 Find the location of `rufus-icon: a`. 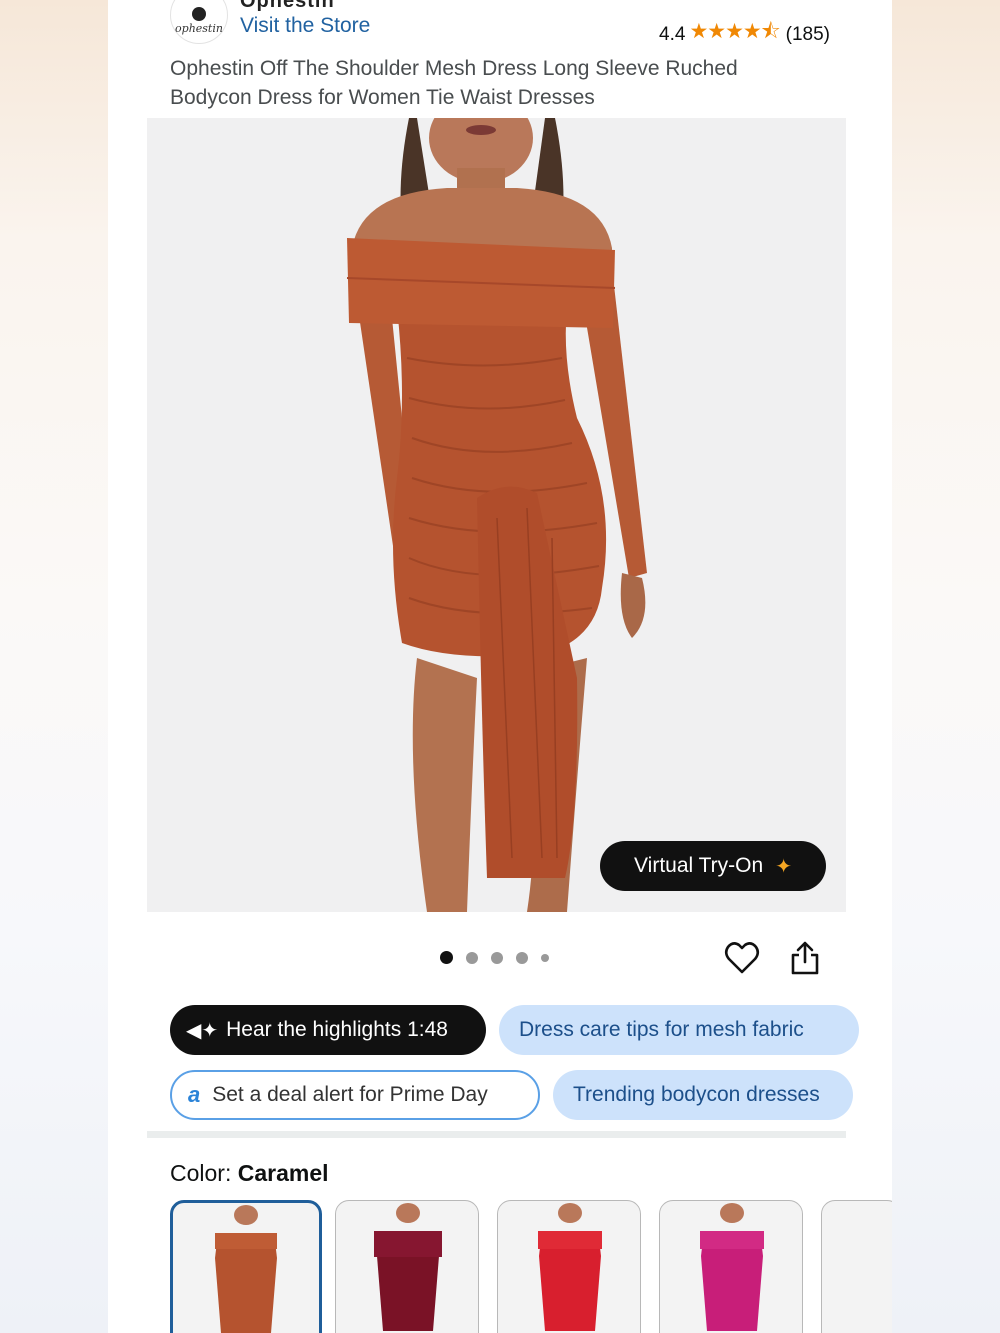

rufus-icon: a is located at coordinates (194, 1094).